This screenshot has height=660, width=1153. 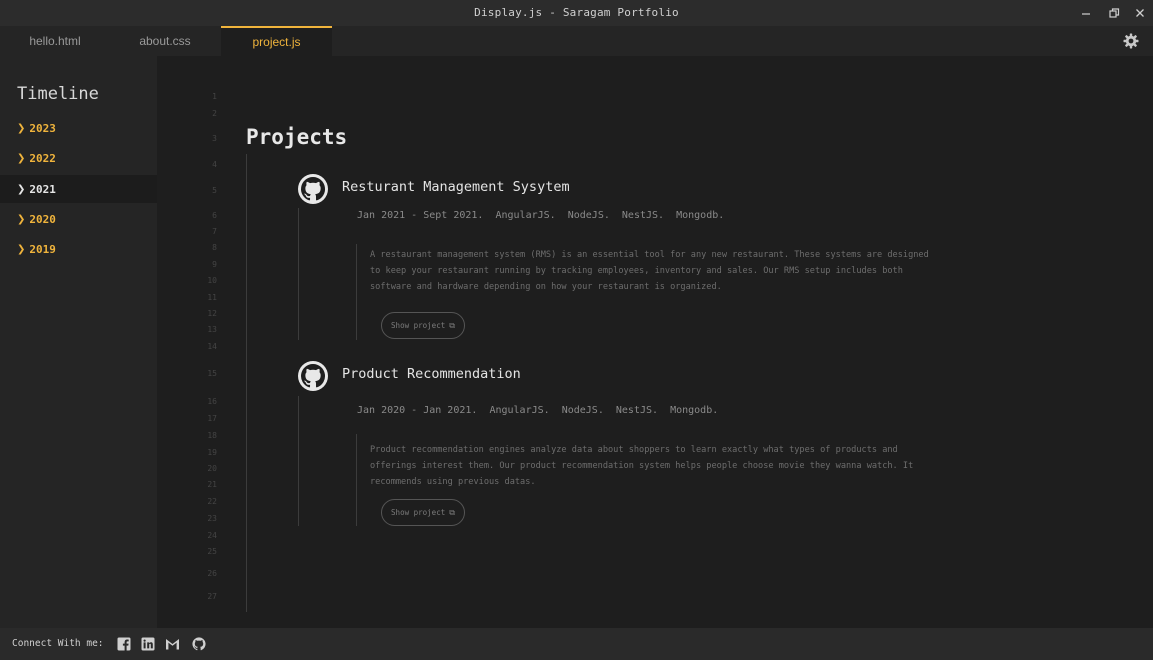 What do you see at coordinates (297, 137) in the screenshot?
I see `page-heading: Projects` at bounding box center [297, 137].